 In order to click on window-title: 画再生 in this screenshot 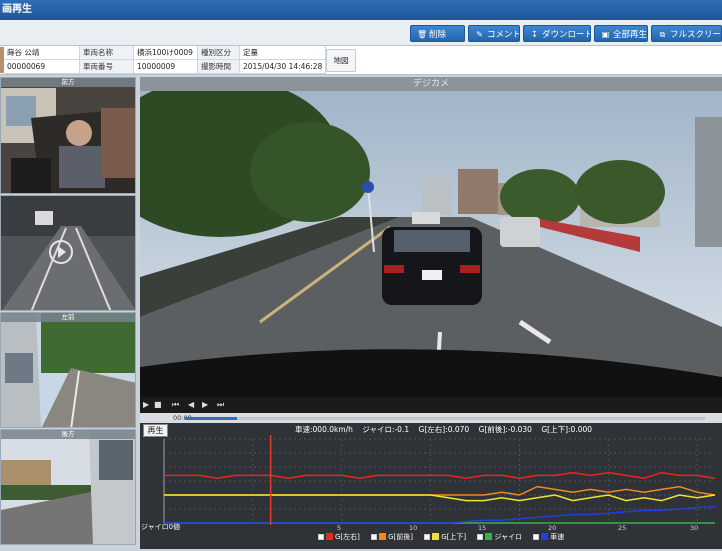, I will do `click(361, 10)`.